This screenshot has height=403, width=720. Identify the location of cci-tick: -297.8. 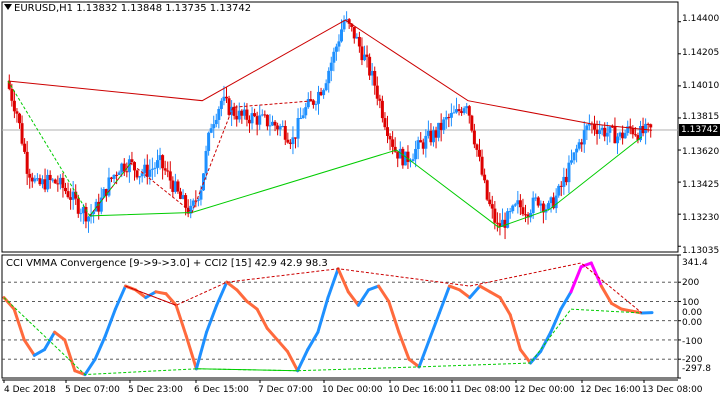
(696, 369).